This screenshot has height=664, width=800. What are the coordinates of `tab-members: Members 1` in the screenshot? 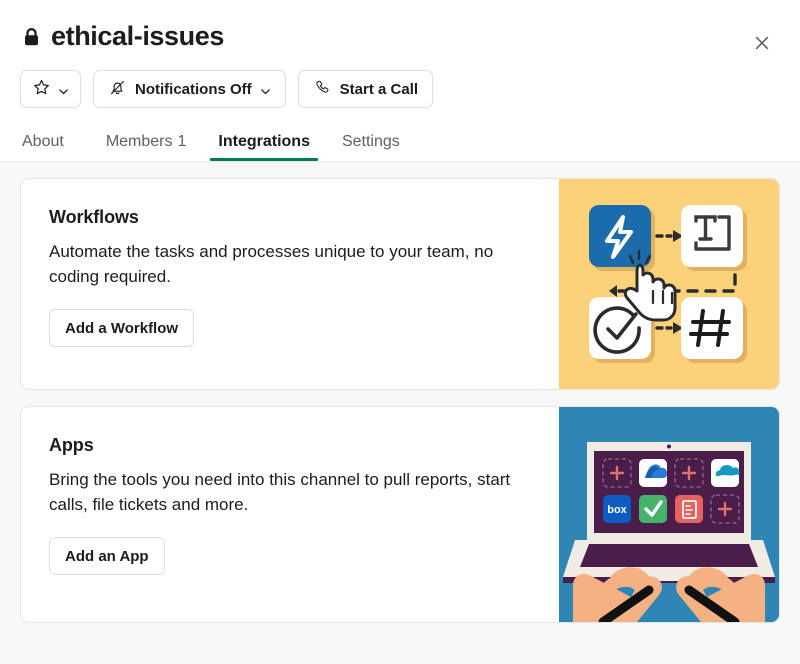 It's located at (146, 147).